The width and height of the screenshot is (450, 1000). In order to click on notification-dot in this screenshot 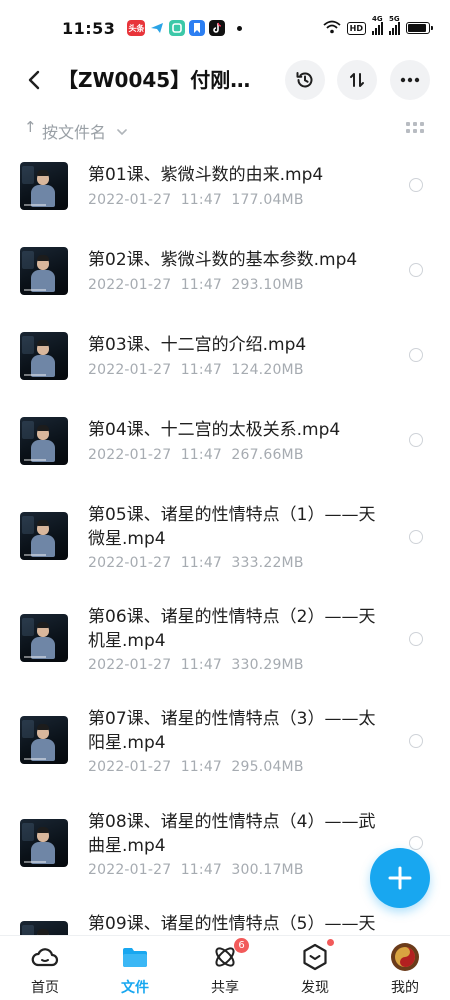, I will do `click(330, 942)`.